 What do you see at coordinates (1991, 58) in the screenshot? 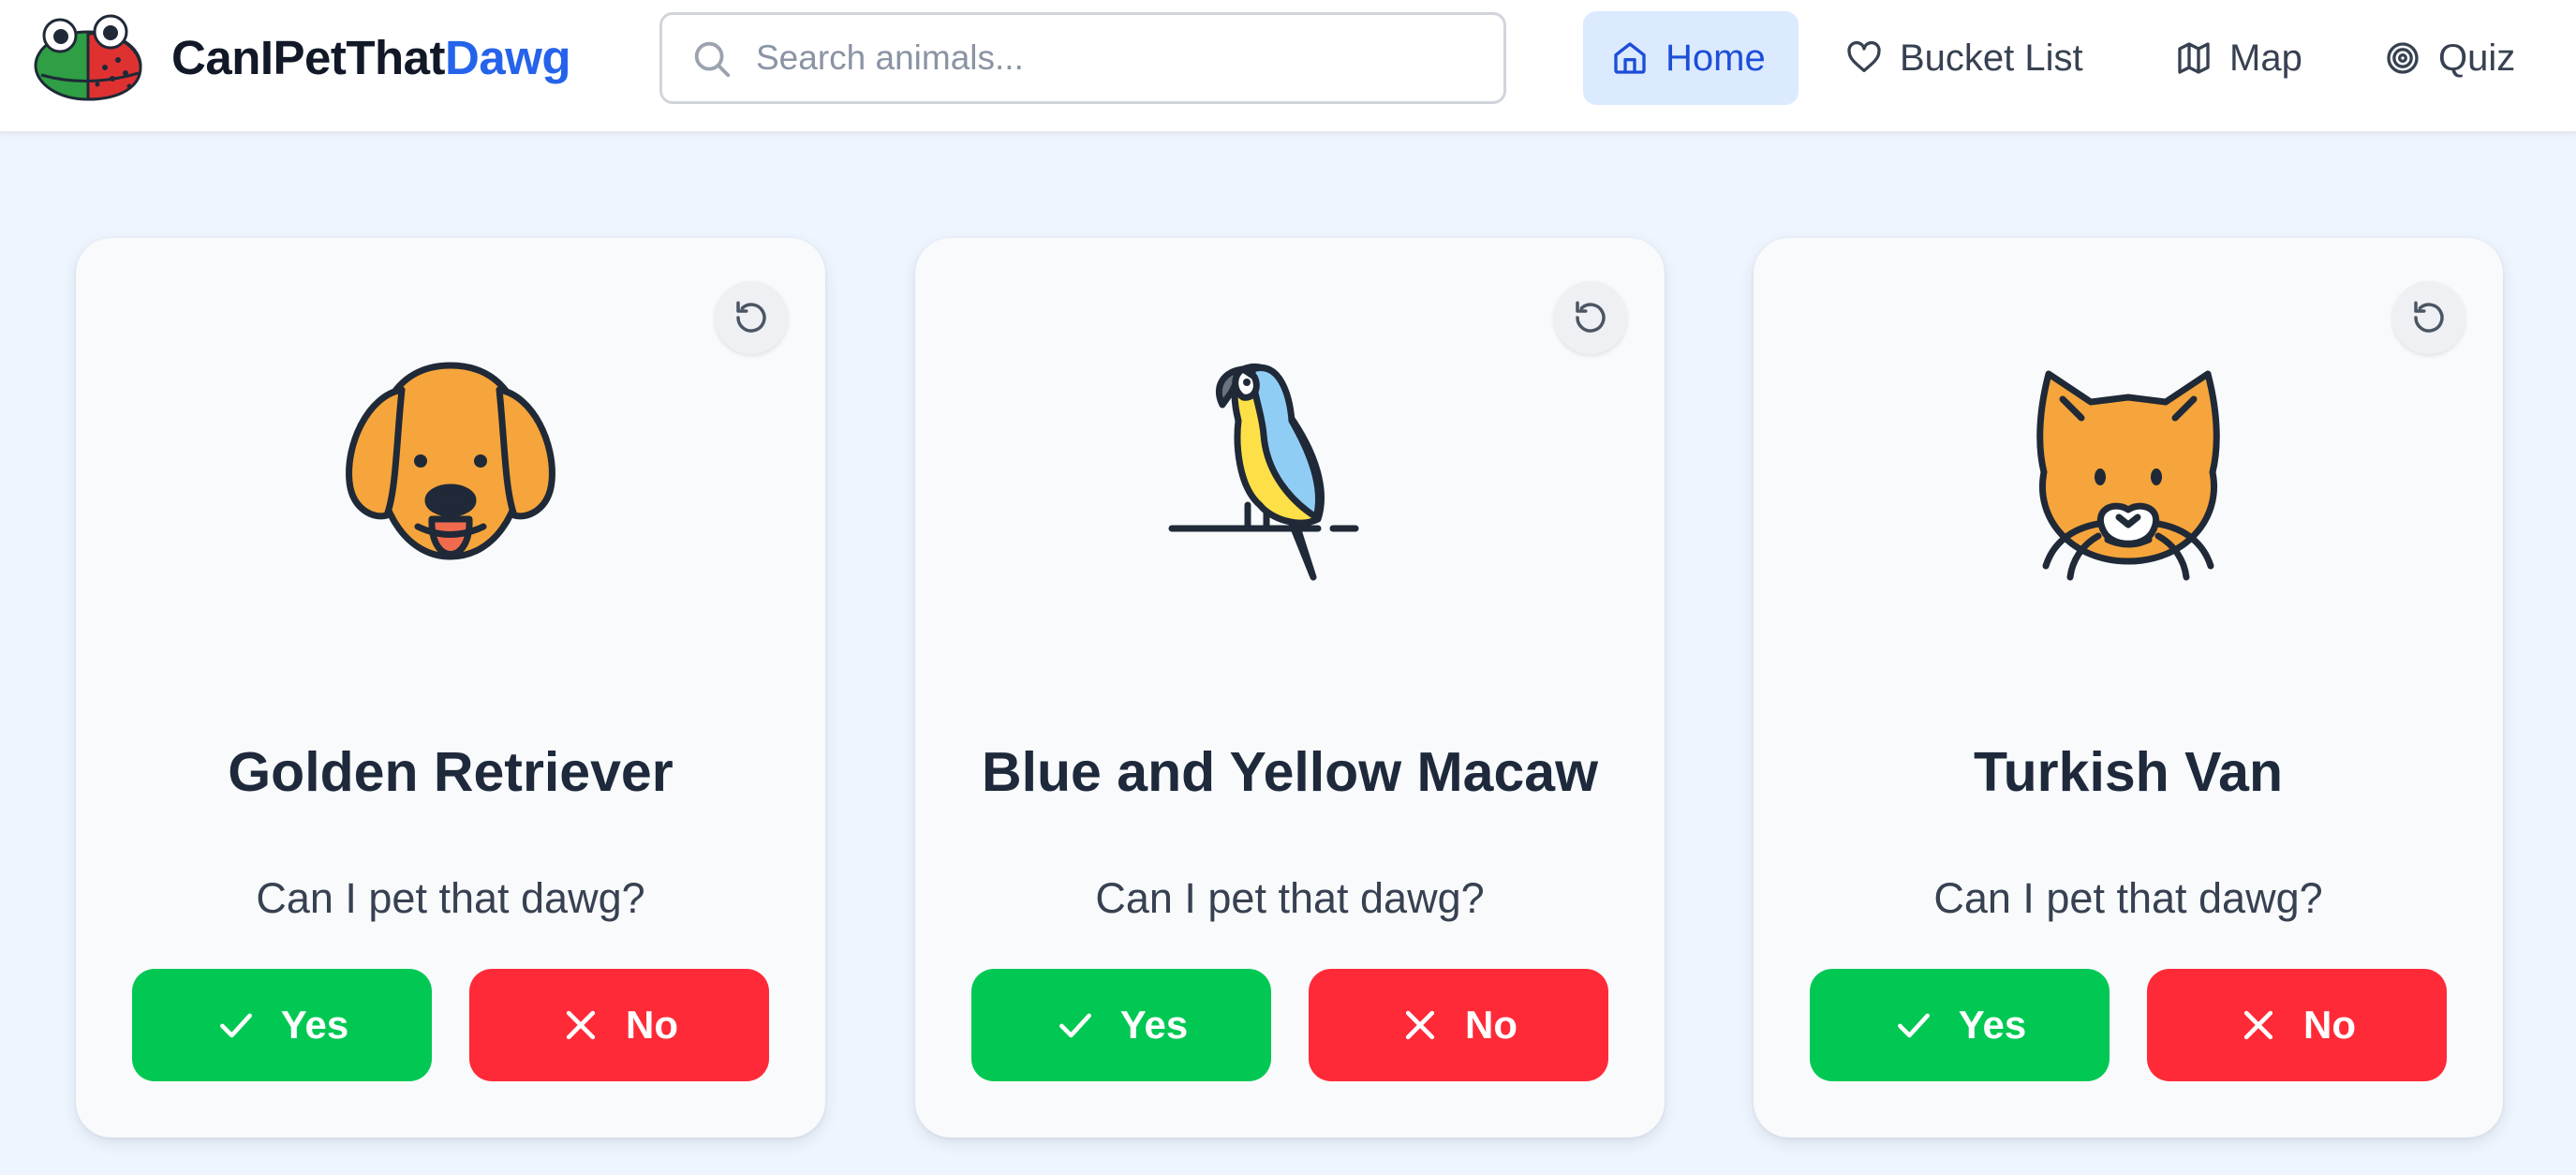
I see `nav-bucket-list-label: Bucket List` at bounding box center [1991, 58].